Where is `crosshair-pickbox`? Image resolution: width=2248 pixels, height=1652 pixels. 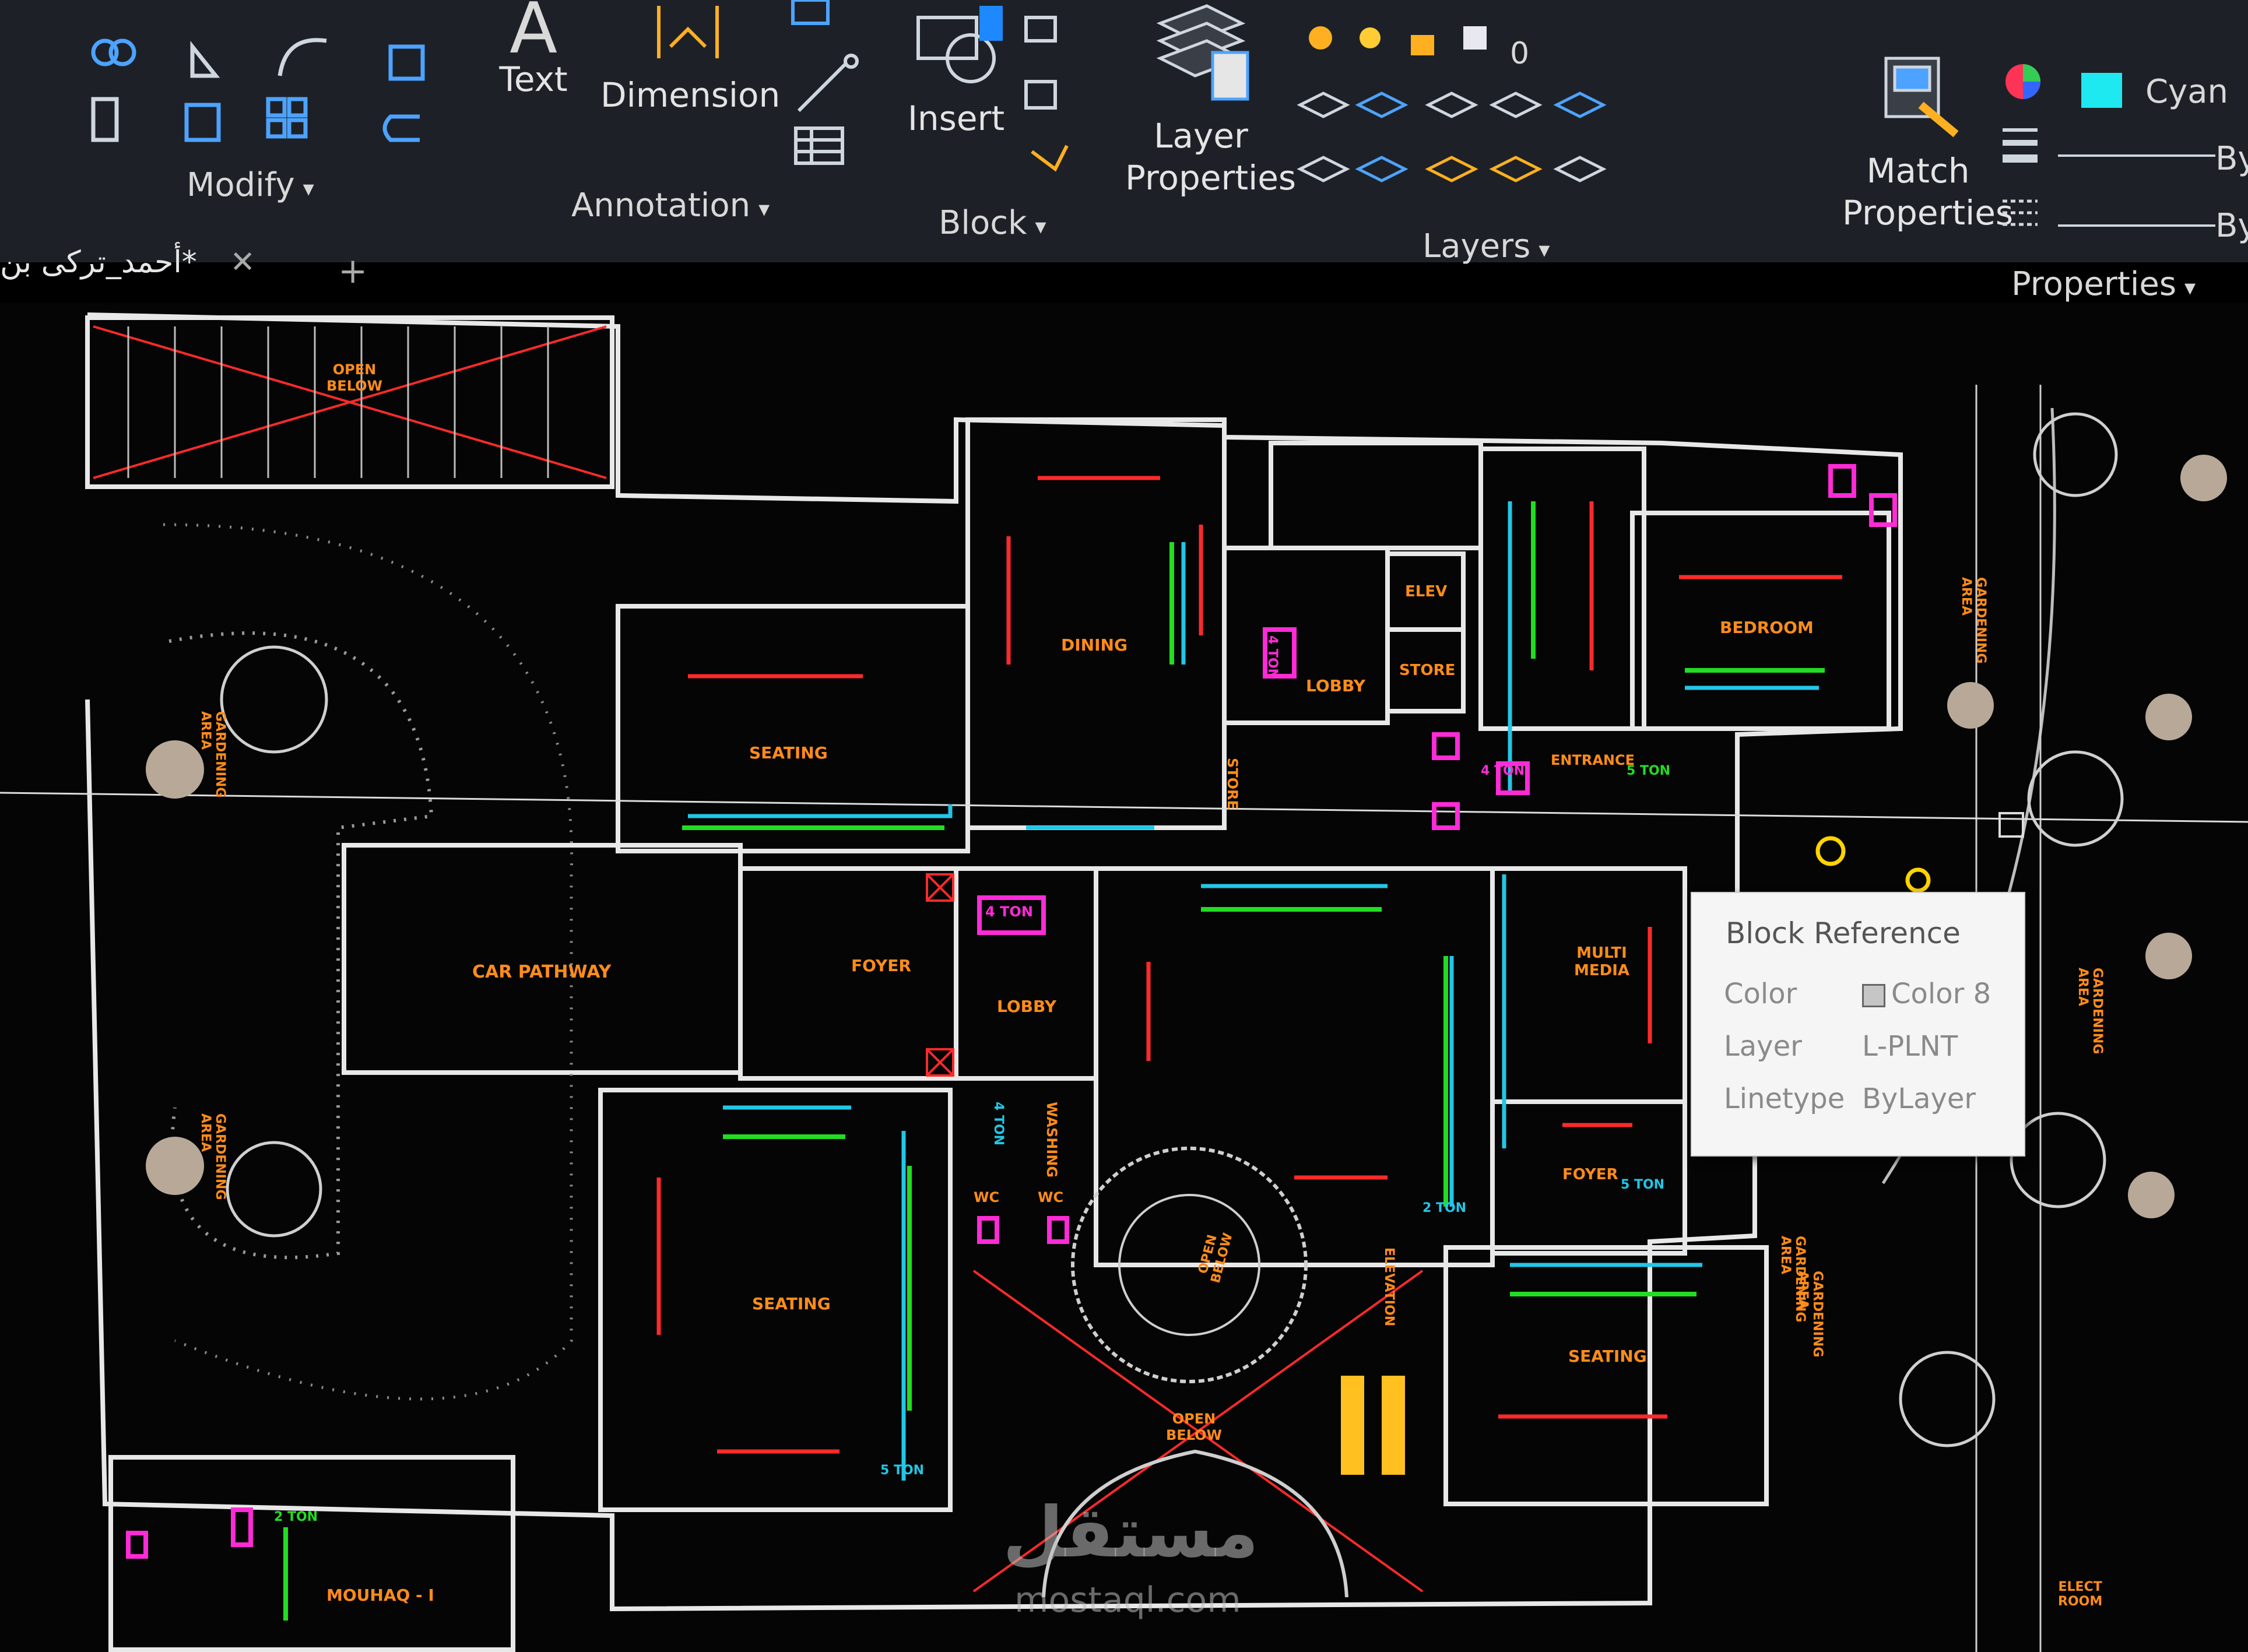
crosshair-pickbox is located at coordinates (2011, 825).